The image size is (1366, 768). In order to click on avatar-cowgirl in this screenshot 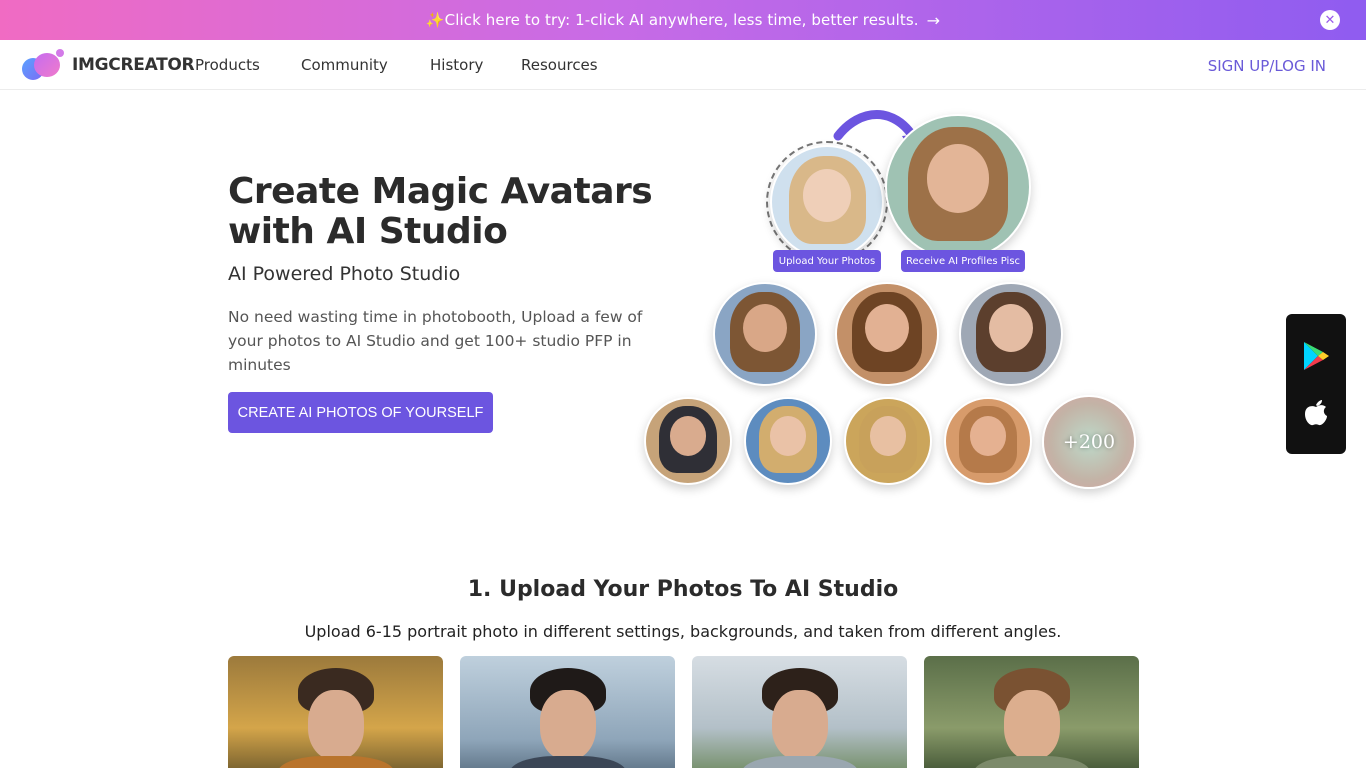, I will do `click(988, 441)`.